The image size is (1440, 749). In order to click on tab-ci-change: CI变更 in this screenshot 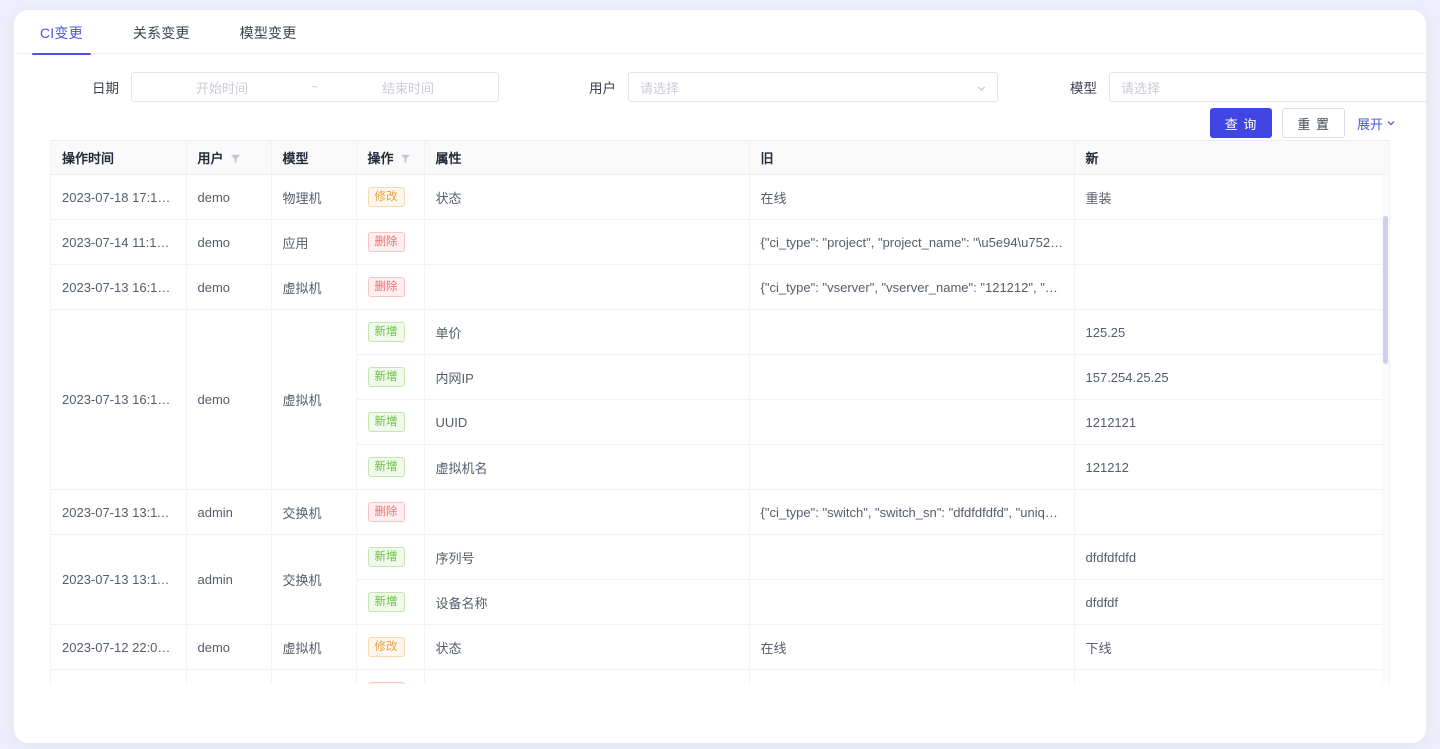, I will do `click(61, 39)`.